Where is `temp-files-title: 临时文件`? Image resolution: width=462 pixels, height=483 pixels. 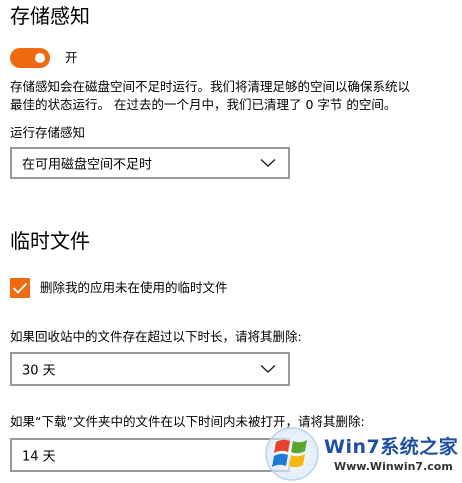
temp-files-title: 临时文件 is located at coordinates (50, 241).